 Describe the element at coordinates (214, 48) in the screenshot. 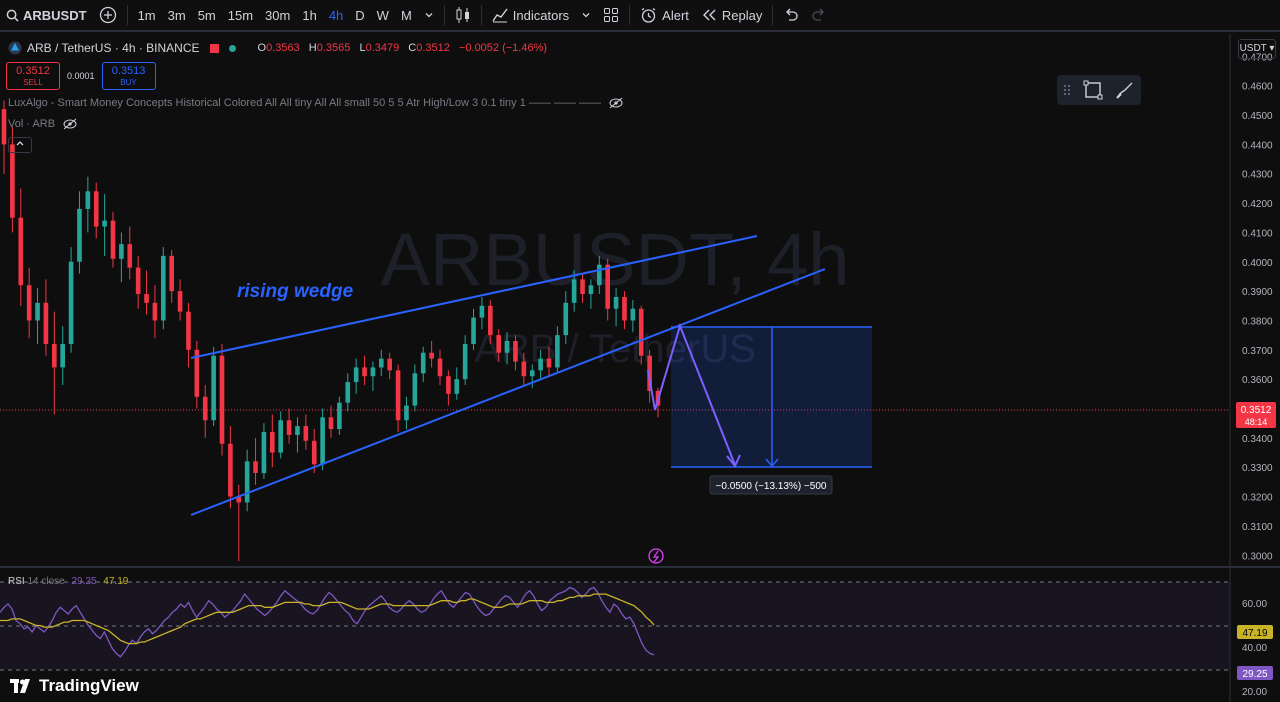

I see `flag-icon` at that location.